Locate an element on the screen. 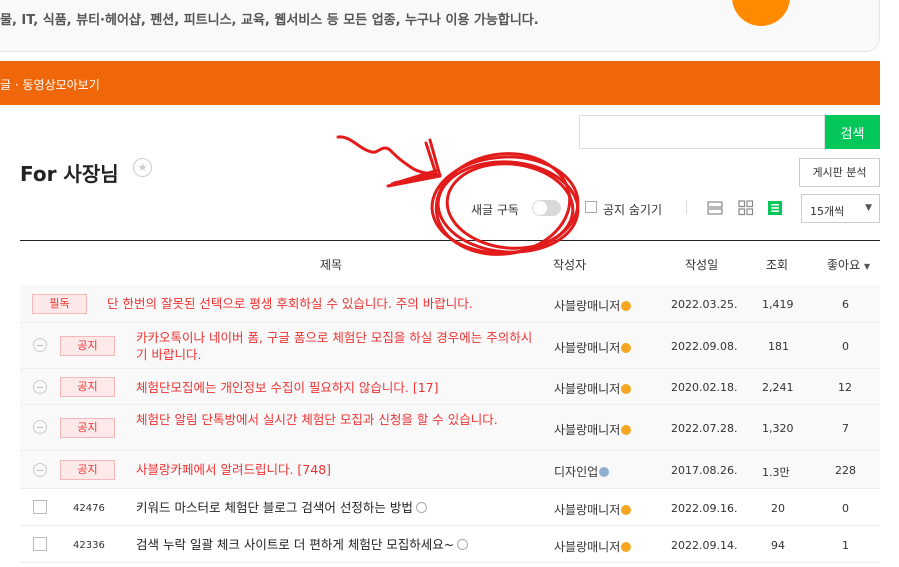 This screenshot has height=567, width=899. post-views: 1,320 is located at coordinates (778, 428).